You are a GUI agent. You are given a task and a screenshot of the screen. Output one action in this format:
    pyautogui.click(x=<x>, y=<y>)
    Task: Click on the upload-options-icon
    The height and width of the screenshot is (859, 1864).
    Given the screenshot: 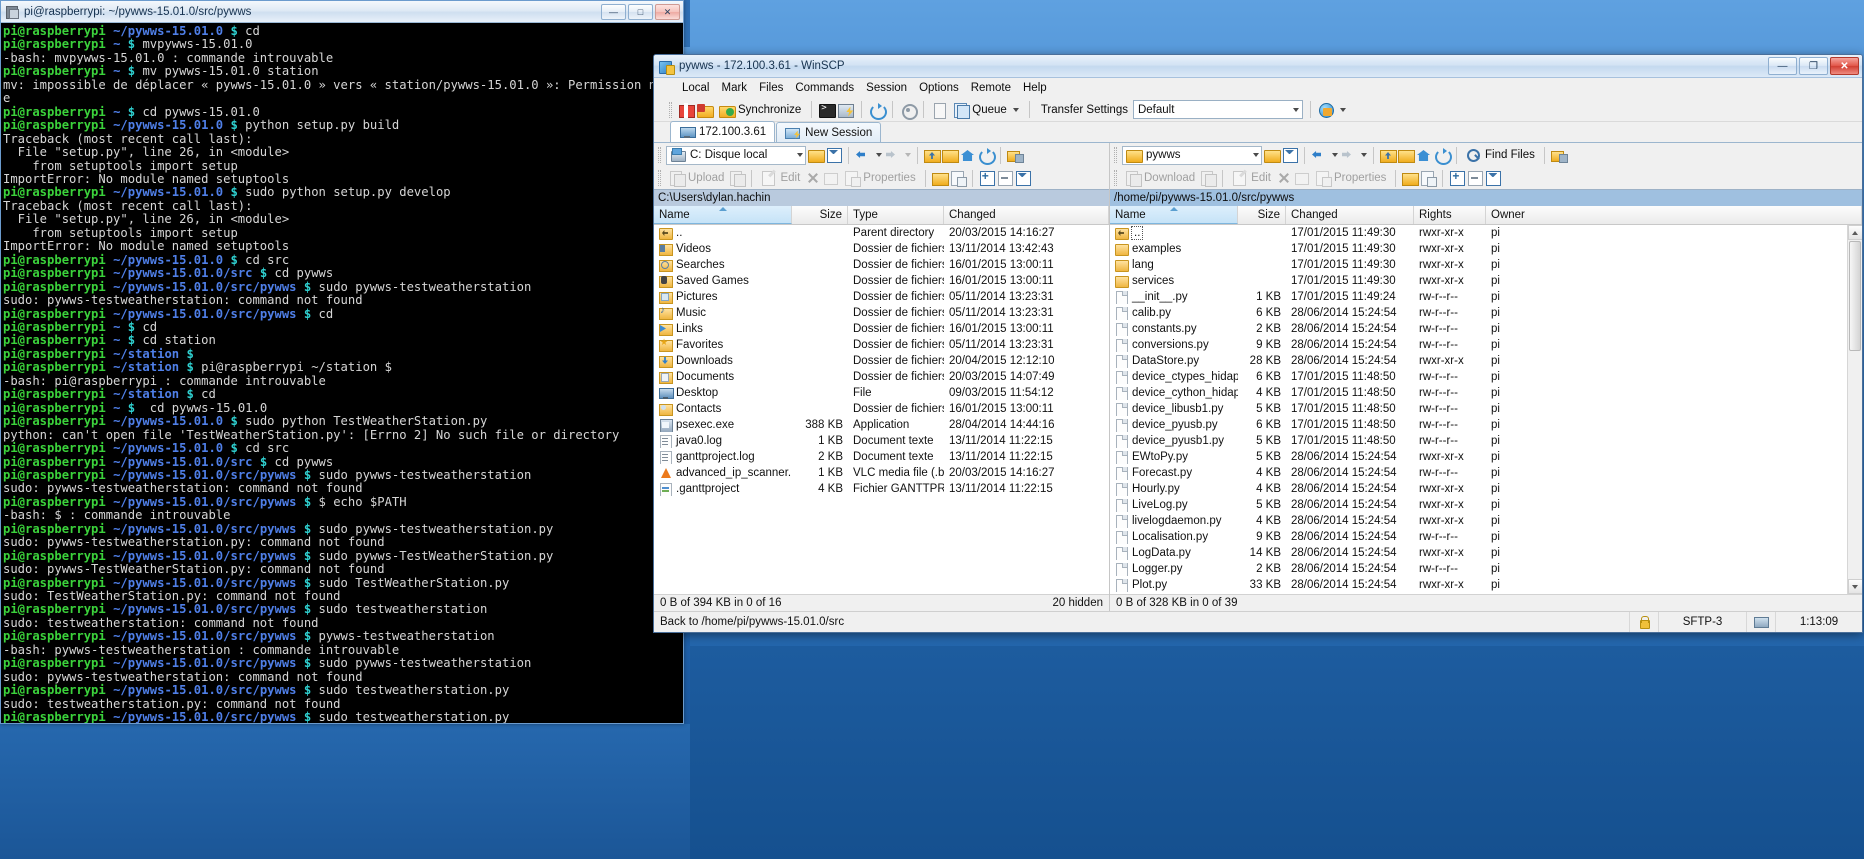 What is the action you would take?
    pyautogui.click(x=738, y=178)
    